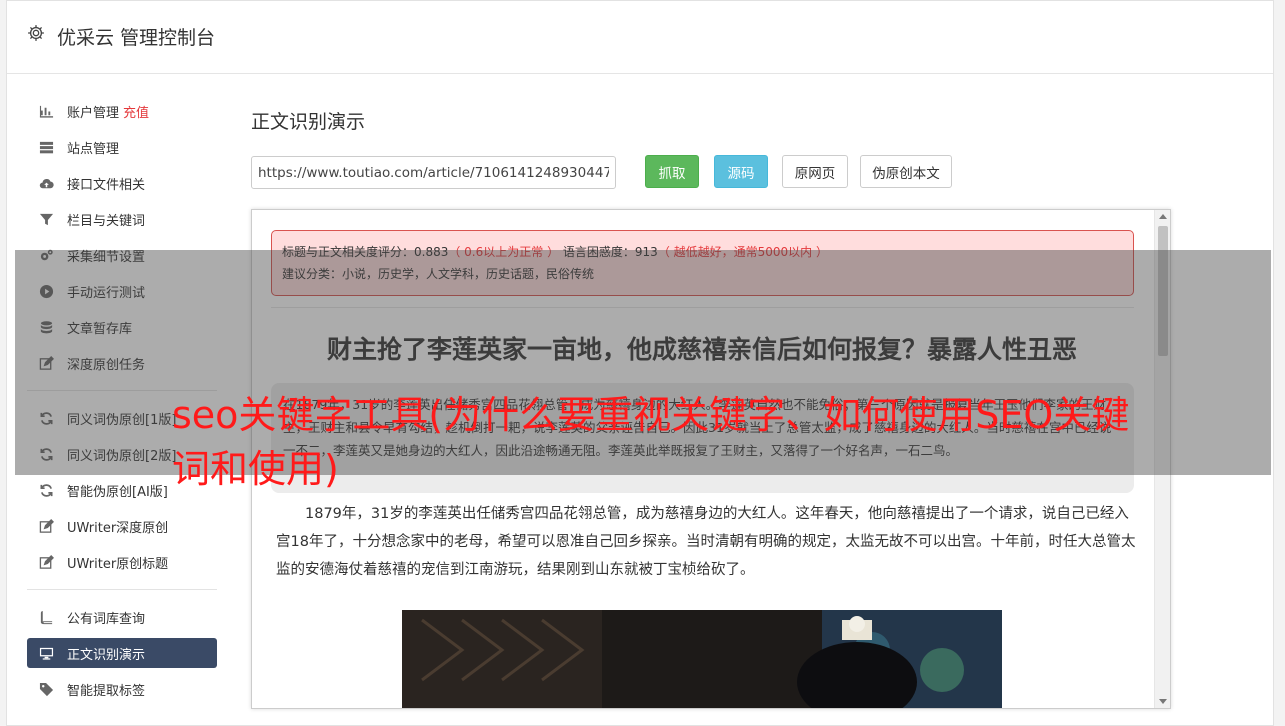 The width and height of the screenshot is (1285, 726). I want to click on refresh-icon, so click(46, 490).